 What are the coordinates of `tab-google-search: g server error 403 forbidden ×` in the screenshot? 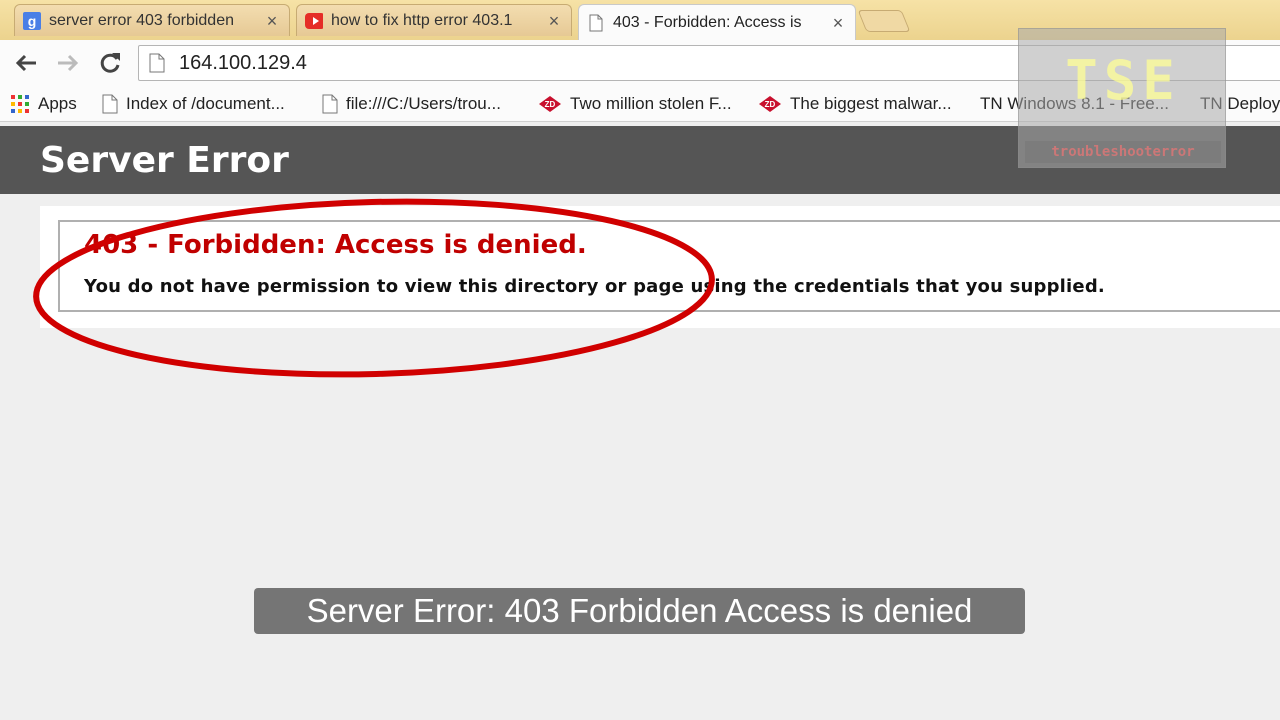 It's located at (152, 20).